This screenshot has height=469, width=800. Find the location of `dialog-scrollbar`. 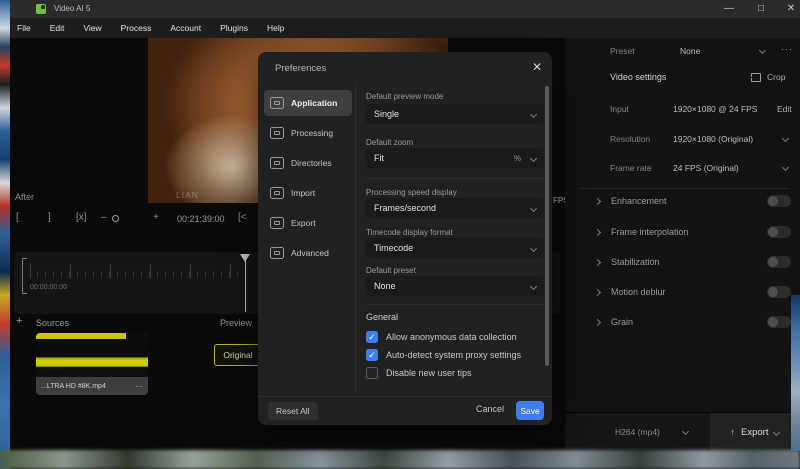

dialog-scrollbar is located at coordinates (547, 226).